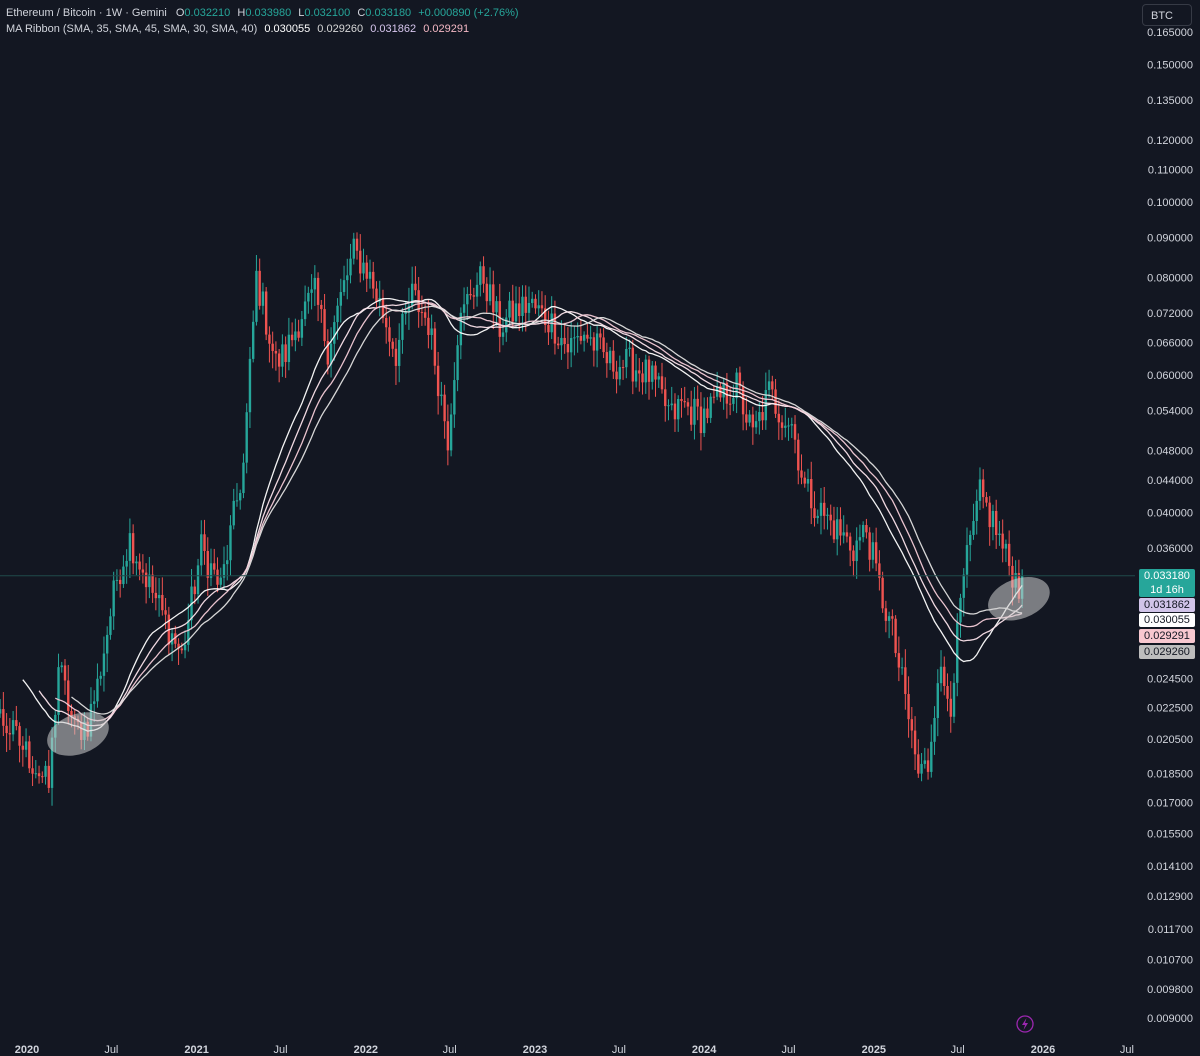 Image resolution: width=1200 pixels, height=1056 pixels. What do you see at coordinates (535, 1050) in the screenshot?
I see `time-tick-label: 2023` at bounding box center [535, 1050].